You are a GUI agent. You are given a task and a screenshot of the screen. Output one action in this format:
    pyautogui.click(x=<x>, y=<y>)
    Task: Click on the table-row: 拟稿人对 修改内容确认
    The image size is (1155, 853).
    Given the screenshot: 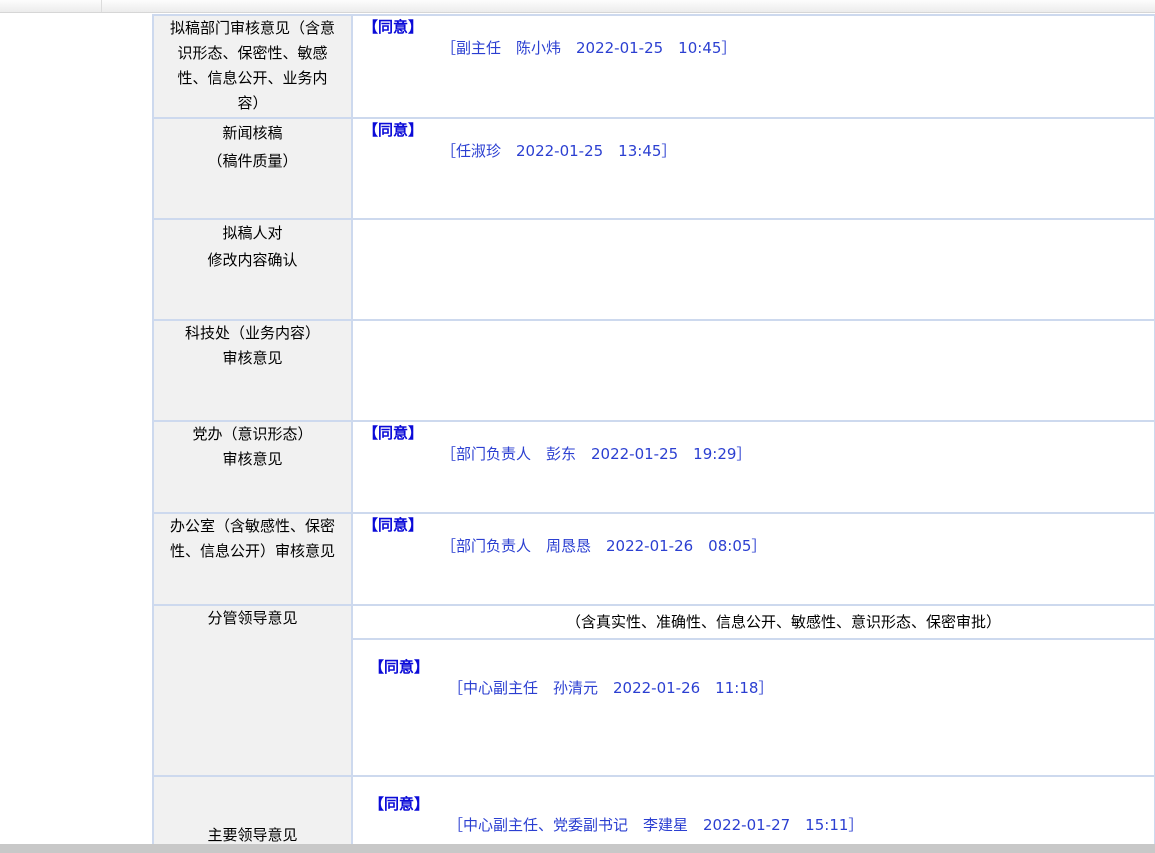 What is the action you would take?
    pyautogui.click(x=653, y=269)
    